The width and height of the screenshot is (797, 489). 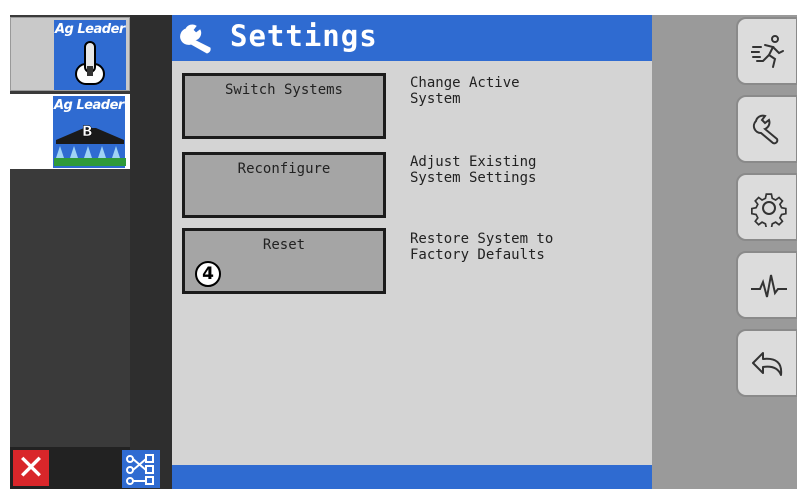 What do you see at coordinates (90, 63) in the screenshot?
I see `joystick-icon` at bounding box center [90, 63].